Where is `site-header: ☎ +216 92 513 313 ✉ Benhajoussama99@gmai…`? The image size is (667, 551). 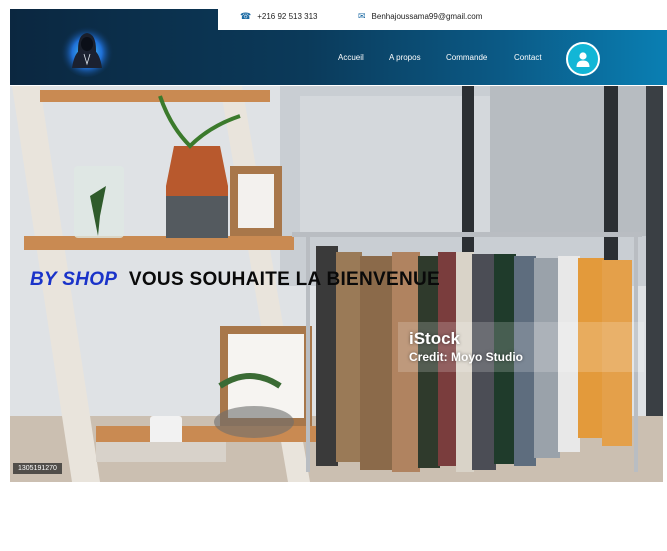 site-header: ☎ +216 92 513 313 ✉ Benhajoussama99@gmai… is located at coordinates (338, 47).